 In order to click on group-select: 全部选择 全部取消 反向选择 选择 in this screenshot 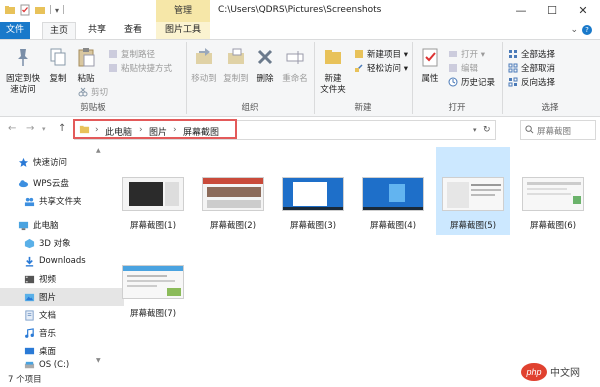, I will do `click(550, 78)`.